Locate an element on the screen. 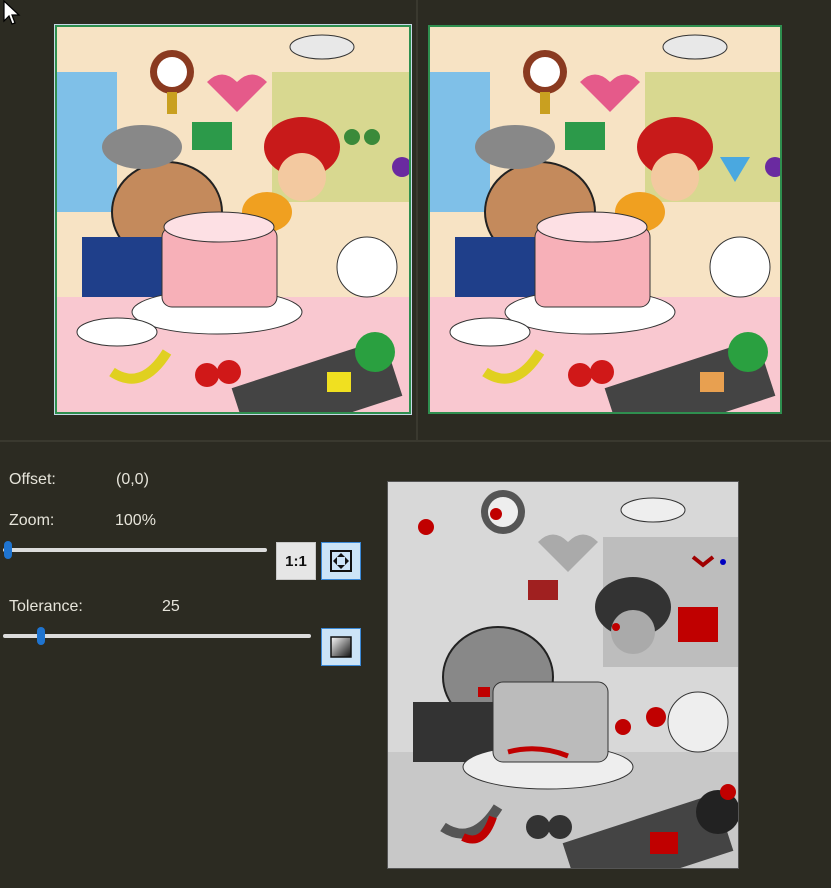  gradient-contrast-icon is located at coordinates (341, 647).